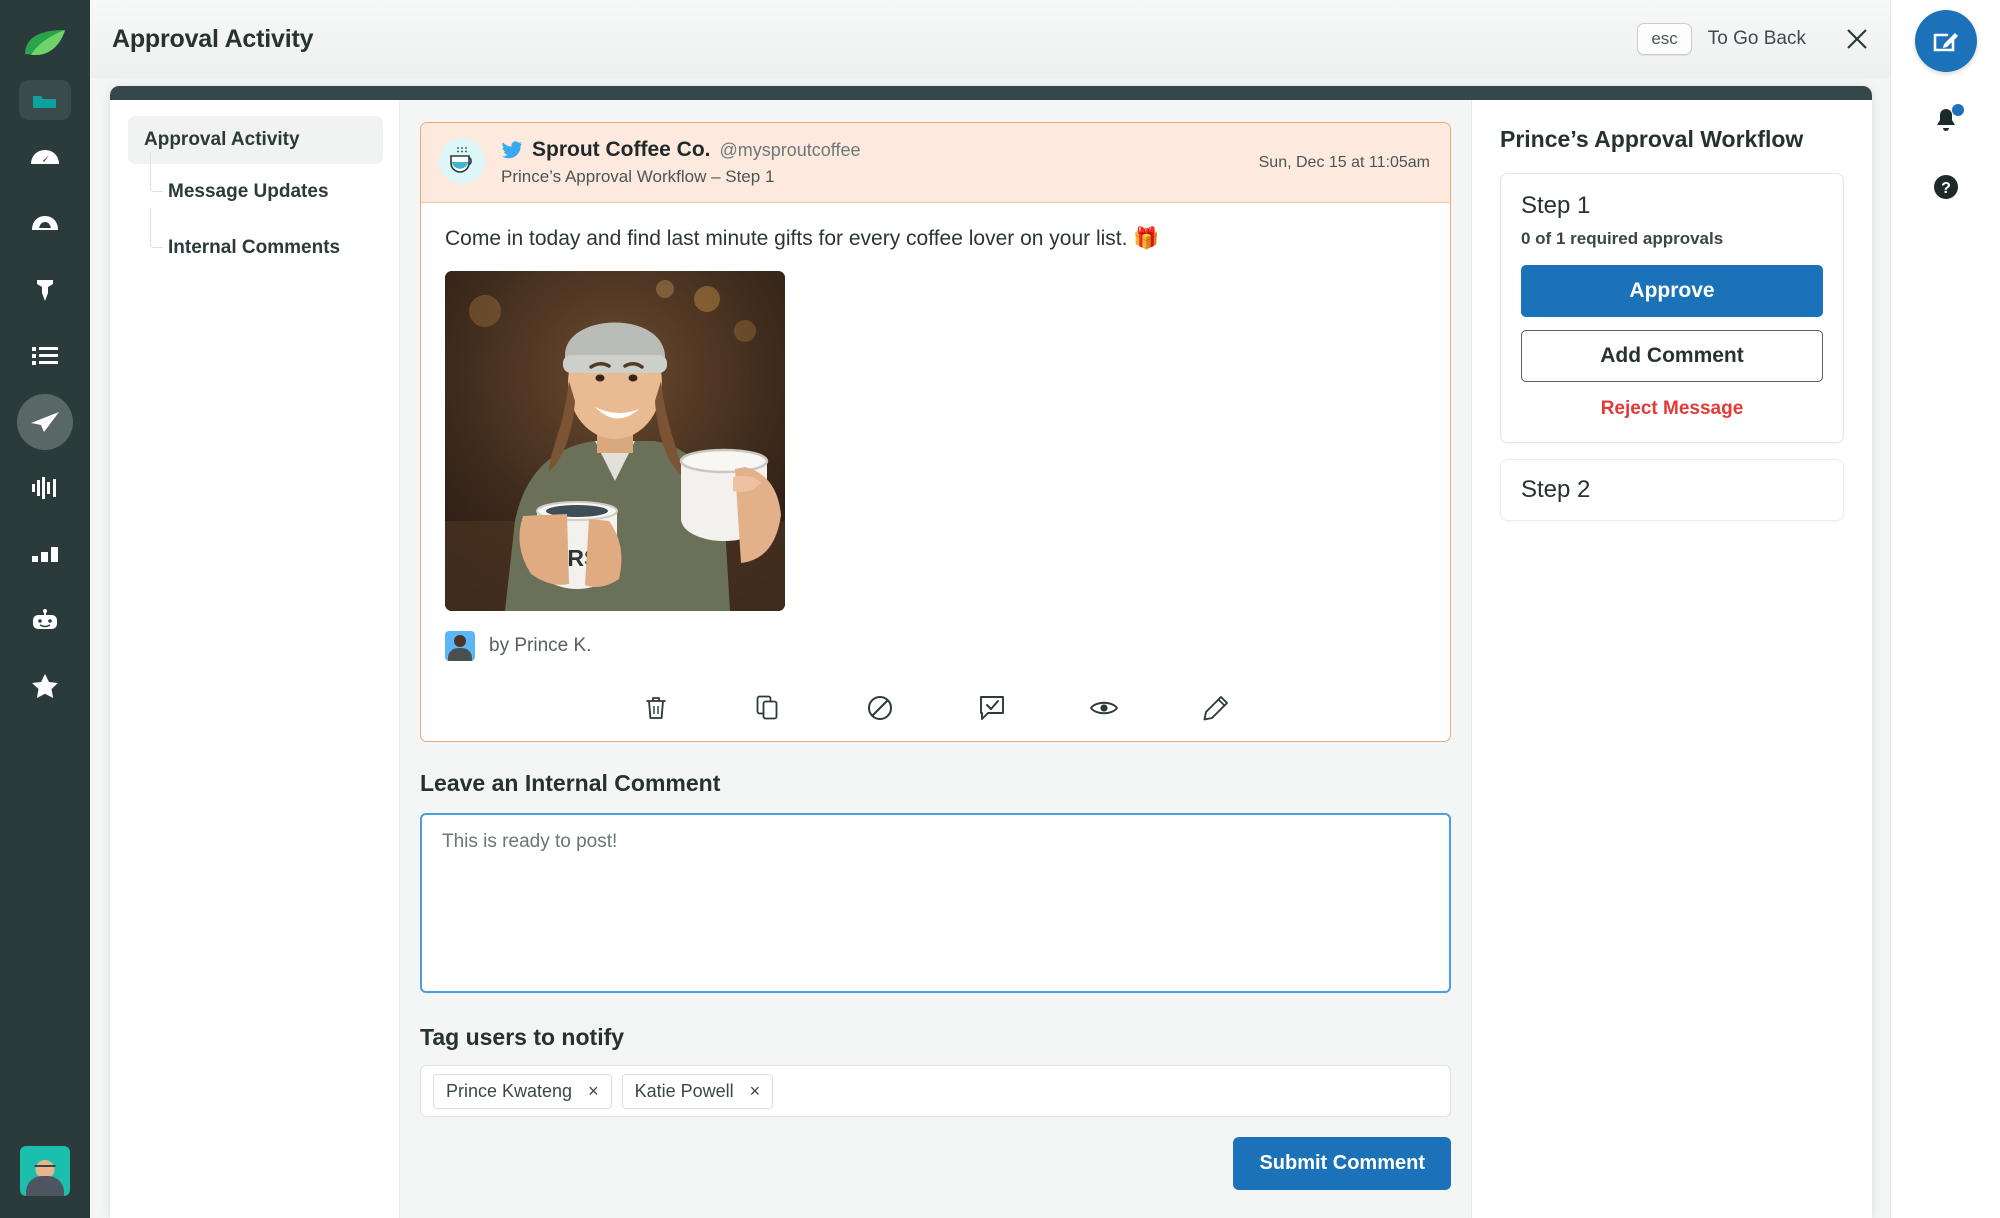 This screenshot has width=2000, height=1218. Describe the element at coordinates (512, 150) in the screenshot. I see `twitter-icon` at that location.